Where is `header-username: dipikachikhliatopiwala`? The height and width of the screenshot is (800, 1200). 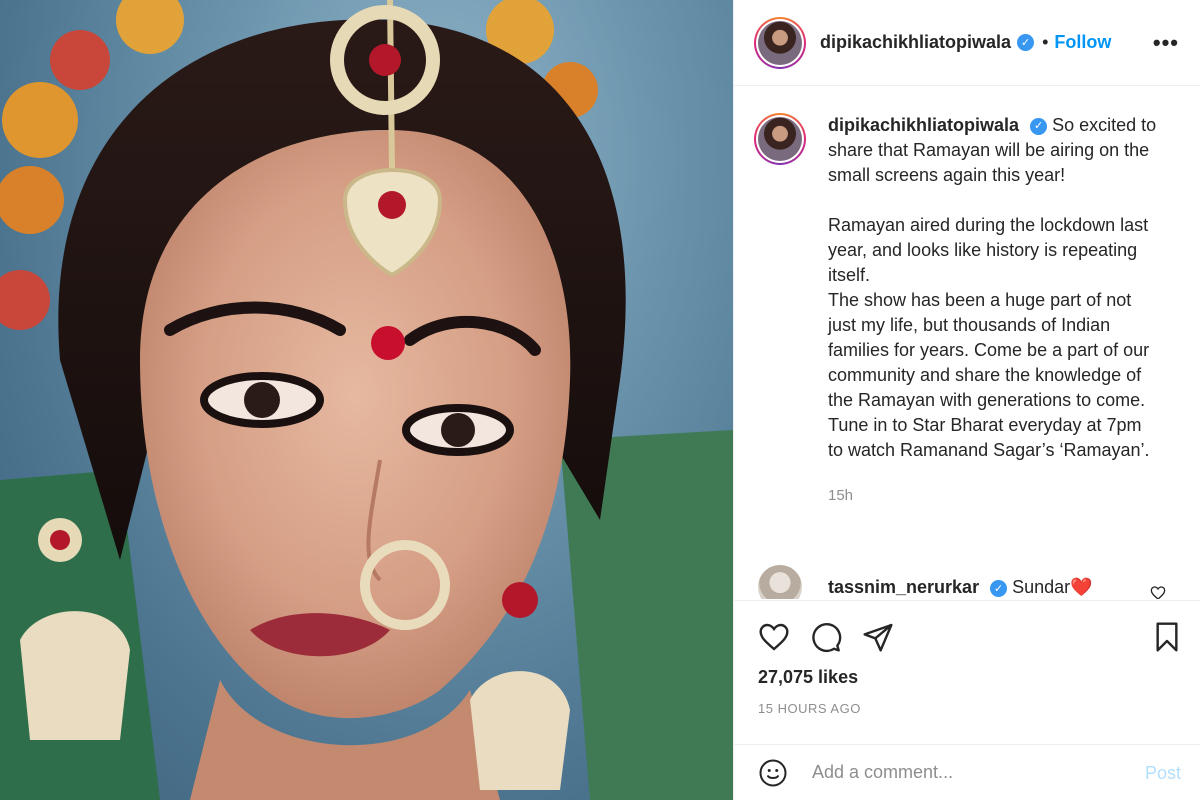 header-username: dipikachikhliatopiwala is located at coordinates (915, 42).